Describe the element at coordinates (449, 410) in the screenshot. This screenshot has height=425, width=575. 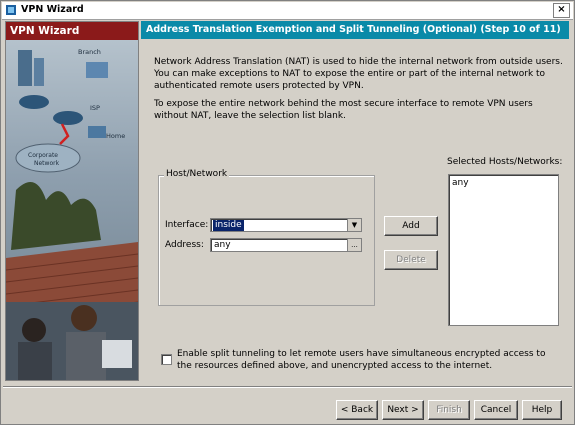
I see `finish-button: Finish` at that location.